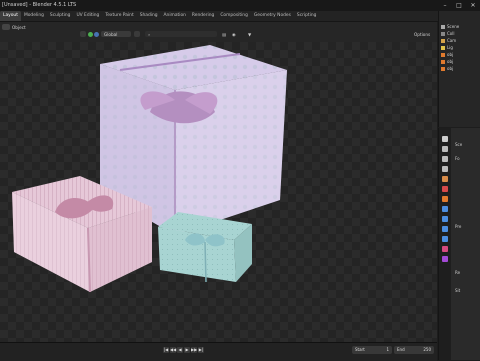  I want to click on object-tab-icon, so click(445, 199).